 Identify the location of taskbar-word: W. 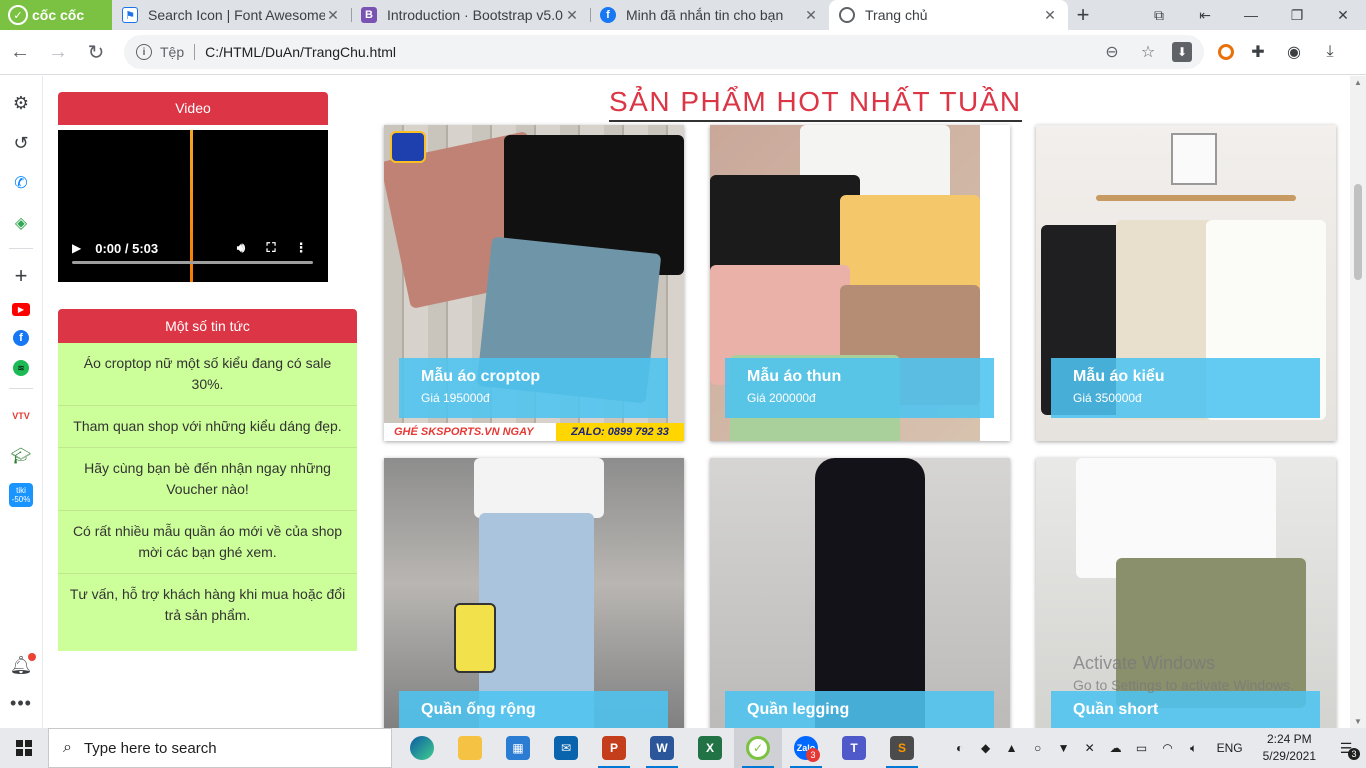
(662, 748).